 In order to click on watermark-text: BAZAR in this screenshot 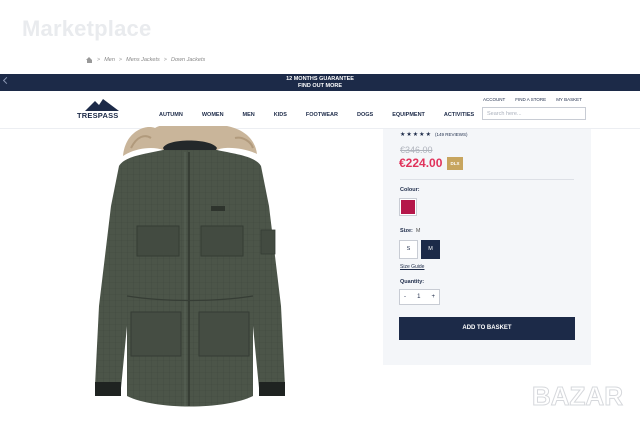, I will do `click(577, 396)`.